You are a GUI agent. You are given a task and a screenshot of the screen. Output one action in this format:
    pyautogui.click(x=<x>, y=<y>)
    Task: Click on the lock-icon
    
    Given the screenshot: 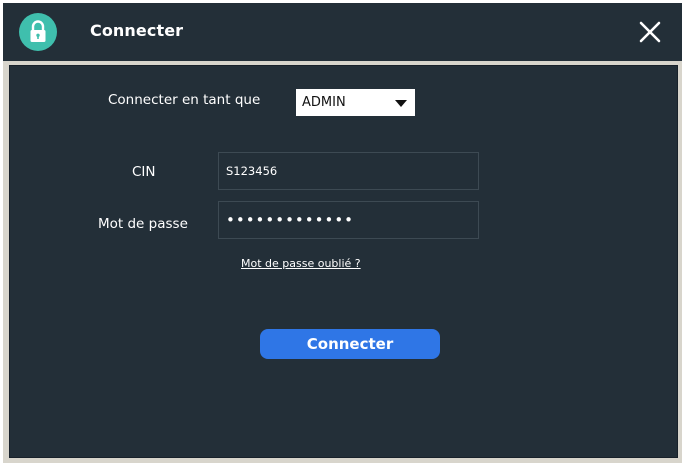 What is the action you would take?
    pyautogui.click(x=38, y=32)
    